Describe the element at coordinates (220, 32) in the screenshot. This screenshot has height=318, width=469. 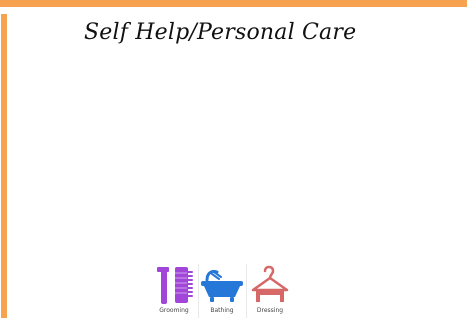
I see `page-title: Self Help/Personal Care` at that location.